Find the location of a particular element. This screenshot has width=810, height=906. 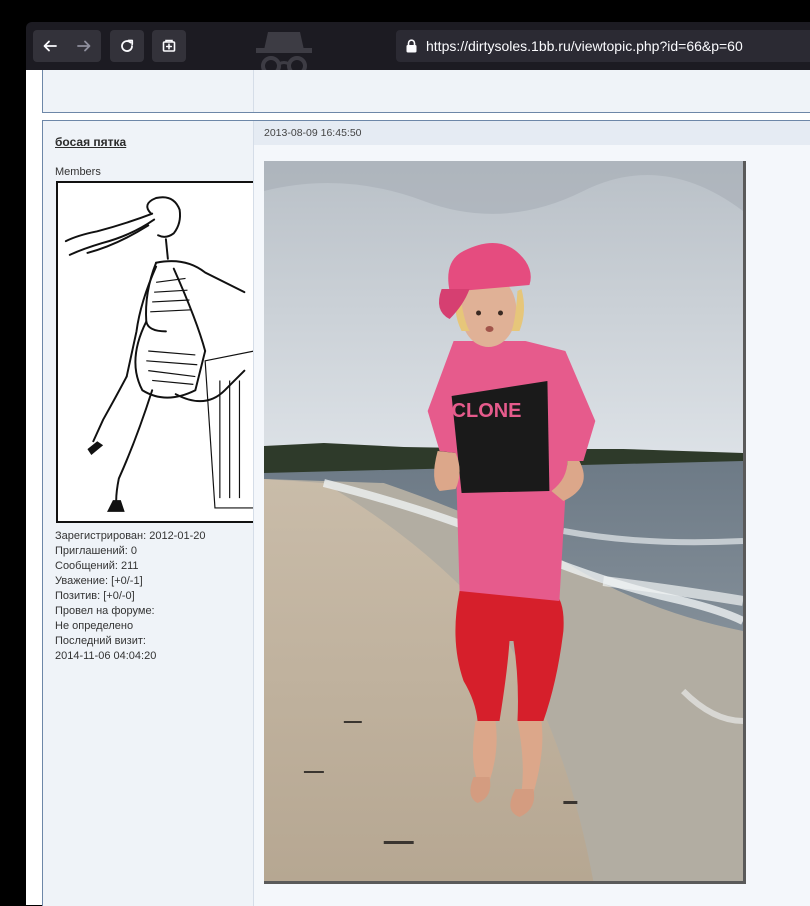

previous-post-tail is located at coordinates (426, 91).